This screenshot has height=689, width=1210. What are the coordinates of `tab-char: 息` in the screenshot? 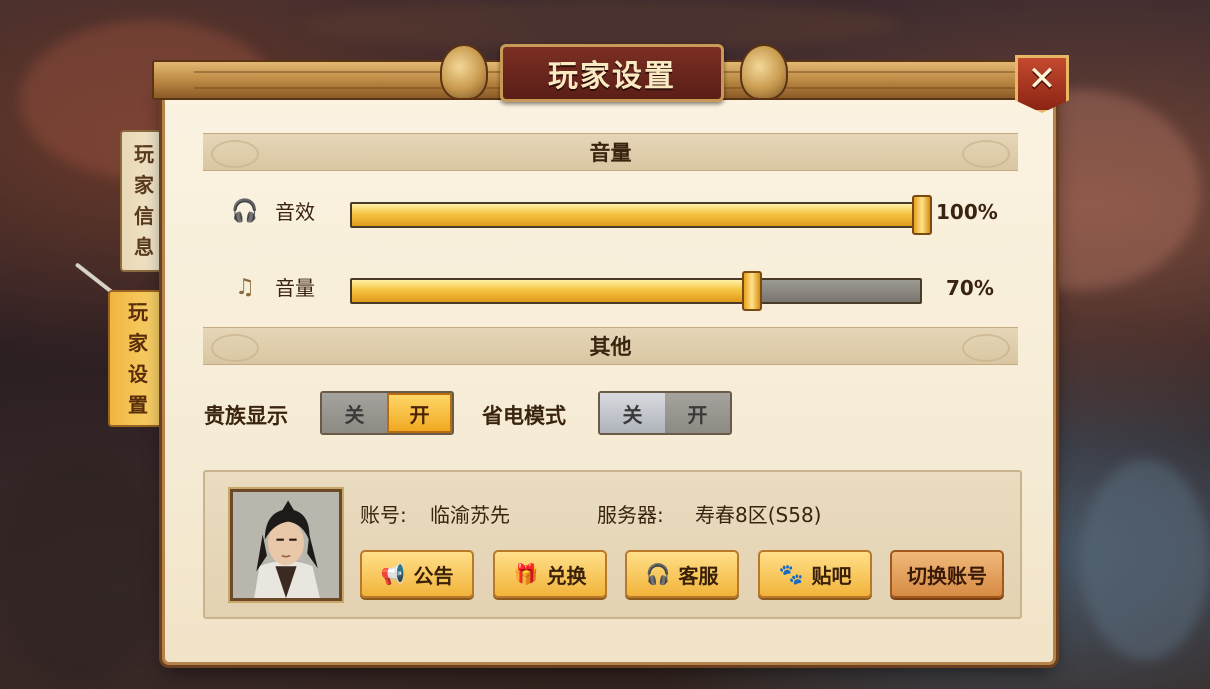 It's located at (144, 247).